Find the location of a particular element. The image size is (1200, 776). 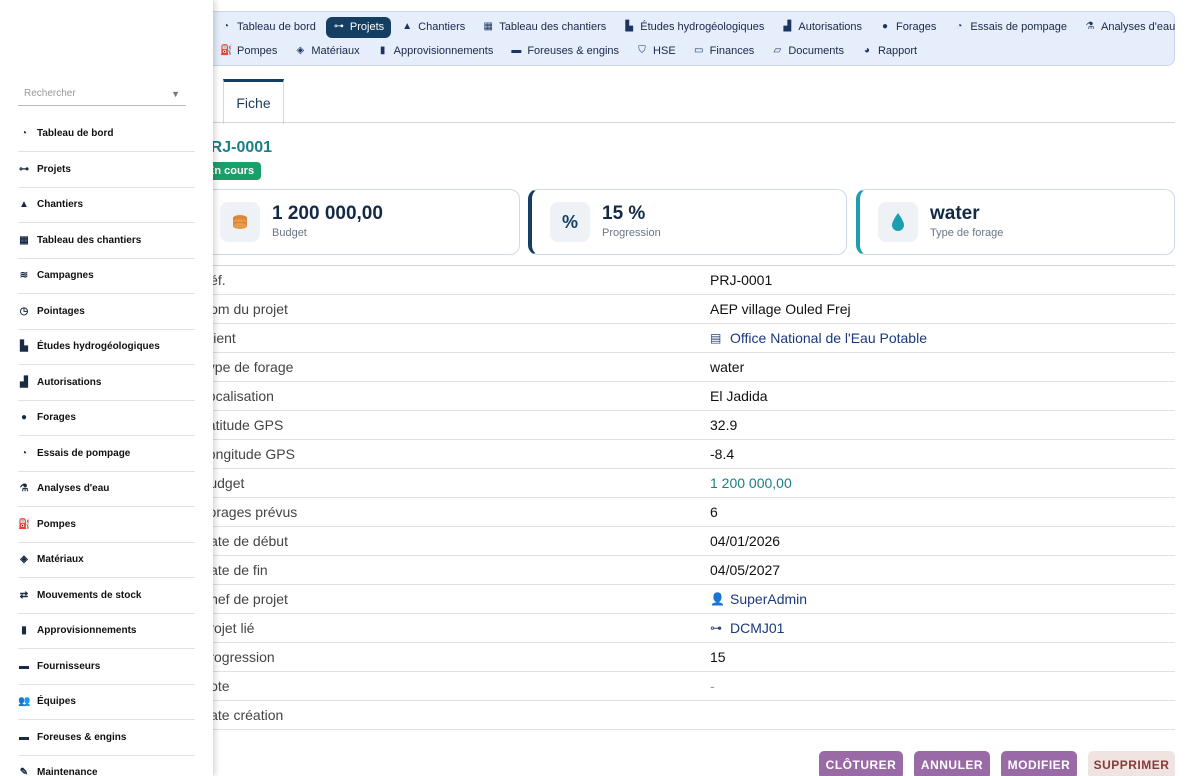

exchange-icon: ⇄ is located at coordinates (24, 595).